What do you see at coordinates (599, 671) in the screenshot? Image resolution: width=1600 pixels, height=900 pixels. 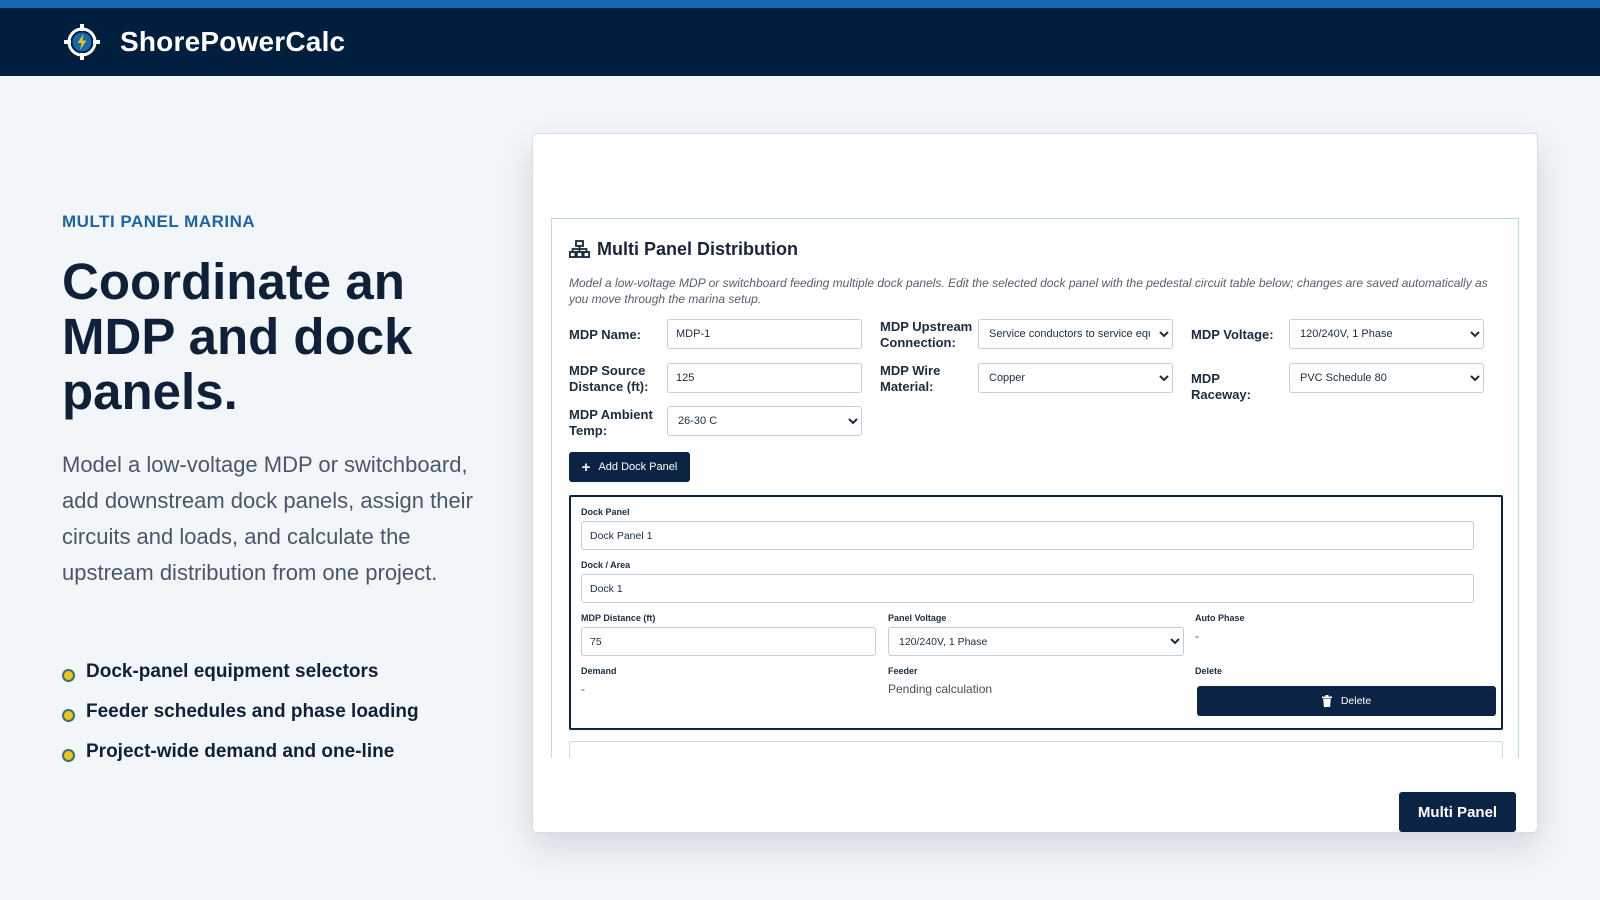 I see `demand-label: Demand` at bounding box center [599, 671].